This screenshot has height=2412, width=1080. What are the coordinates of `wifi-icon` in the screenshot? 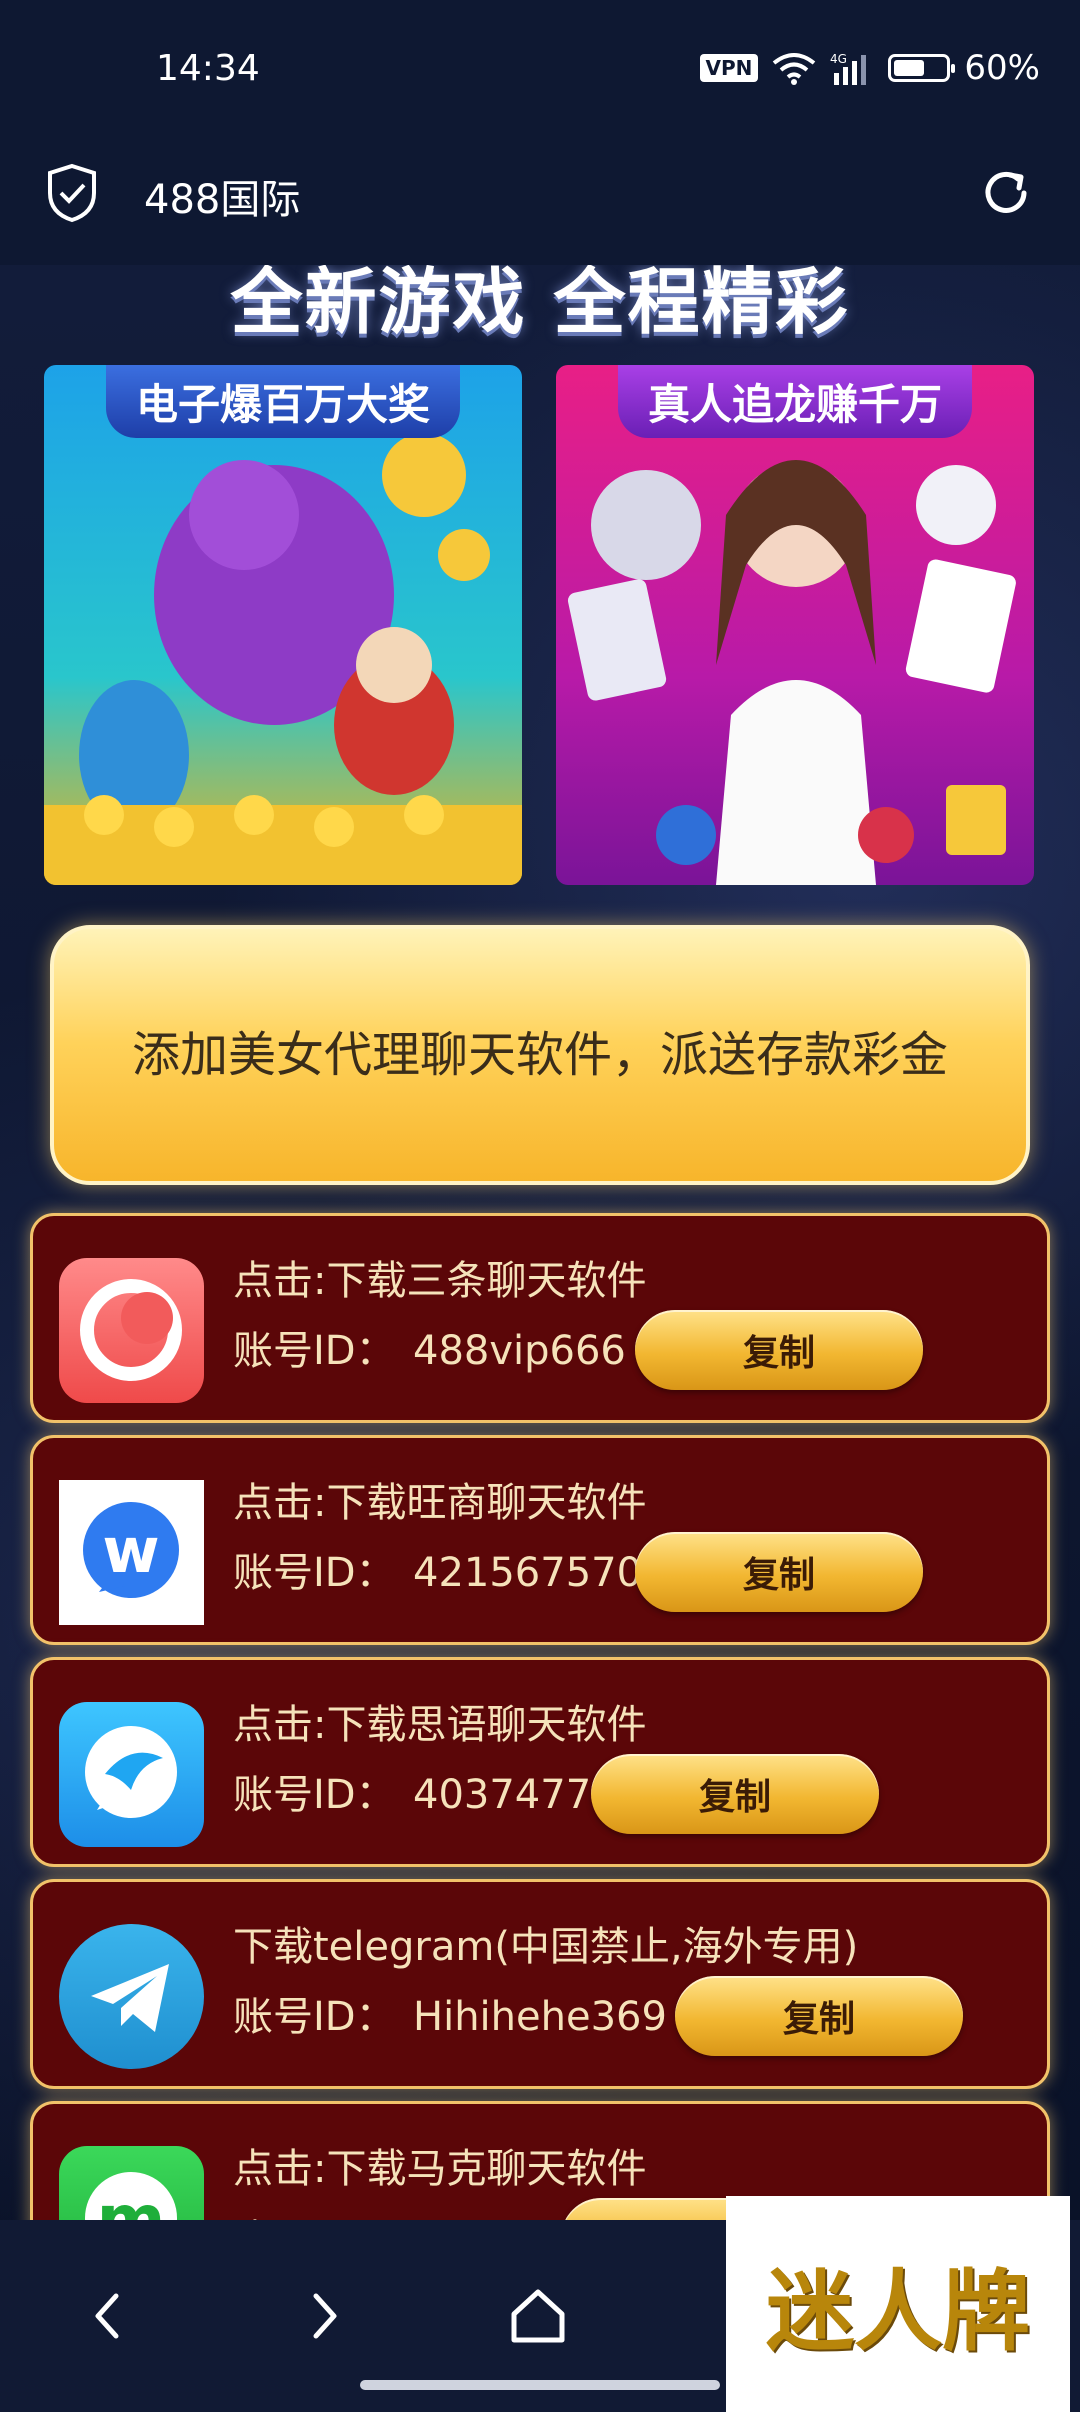 It's located at (794, 69).